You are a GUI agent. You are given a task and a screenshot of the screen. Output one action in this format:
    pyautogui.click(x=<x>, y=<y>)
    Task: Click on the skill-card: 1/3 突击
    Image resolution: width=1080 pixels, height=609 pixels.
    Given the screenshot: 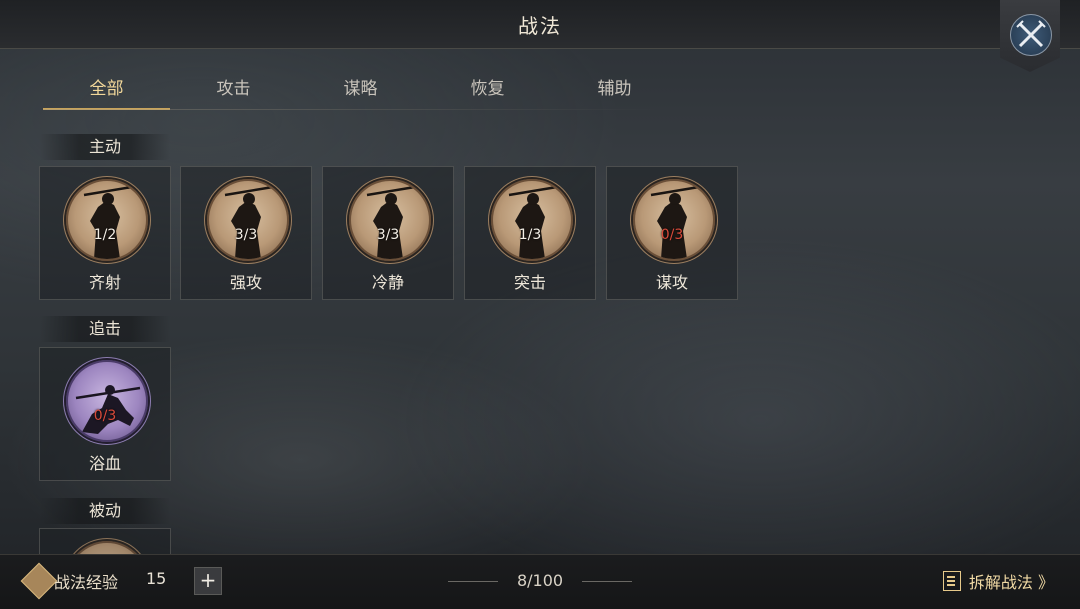 What is the action you would take?
    pyautogui.click(x=530, y=233)
    